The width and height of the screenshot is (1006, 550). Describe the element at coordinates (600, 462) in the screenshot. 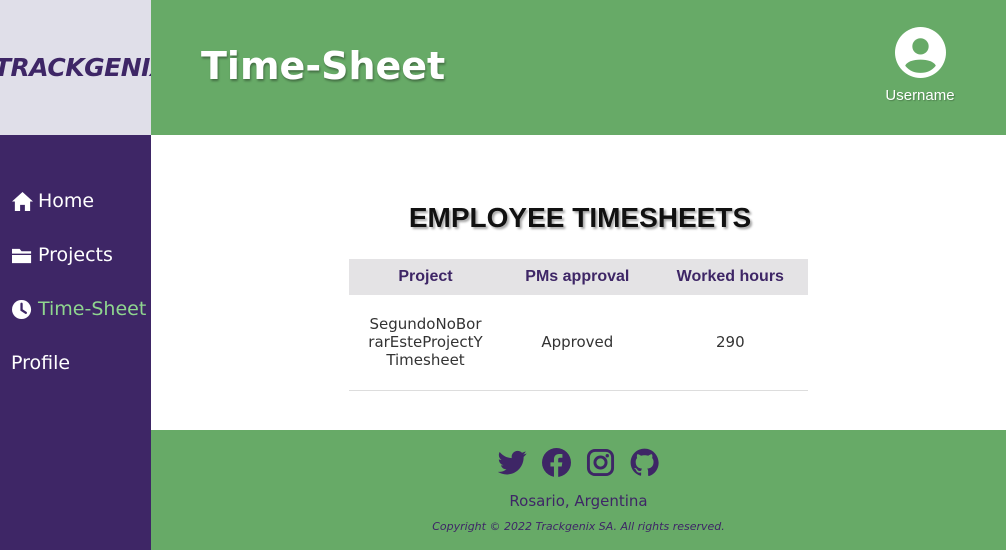

I see `instagram-icon` at that location.